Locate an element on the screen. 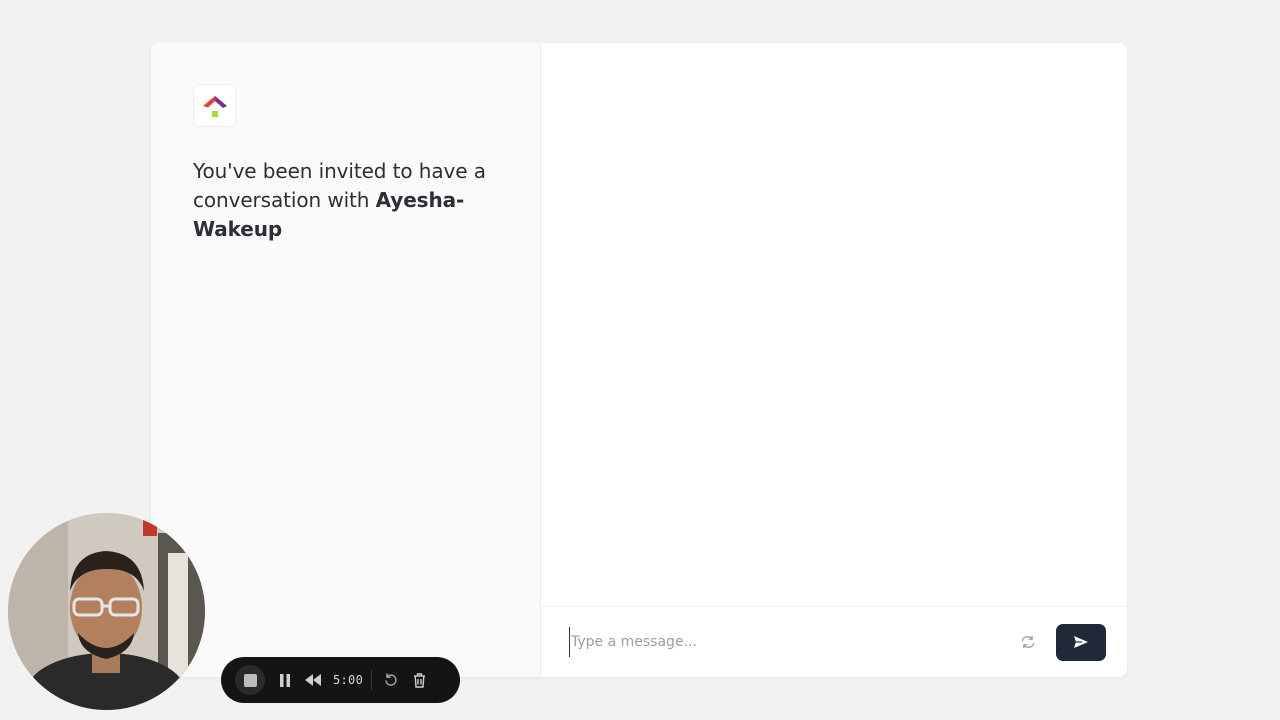 Image resolution: width=1280 pixels, height=720 pixels. rewind-icon is located at coordinates (313, 680).